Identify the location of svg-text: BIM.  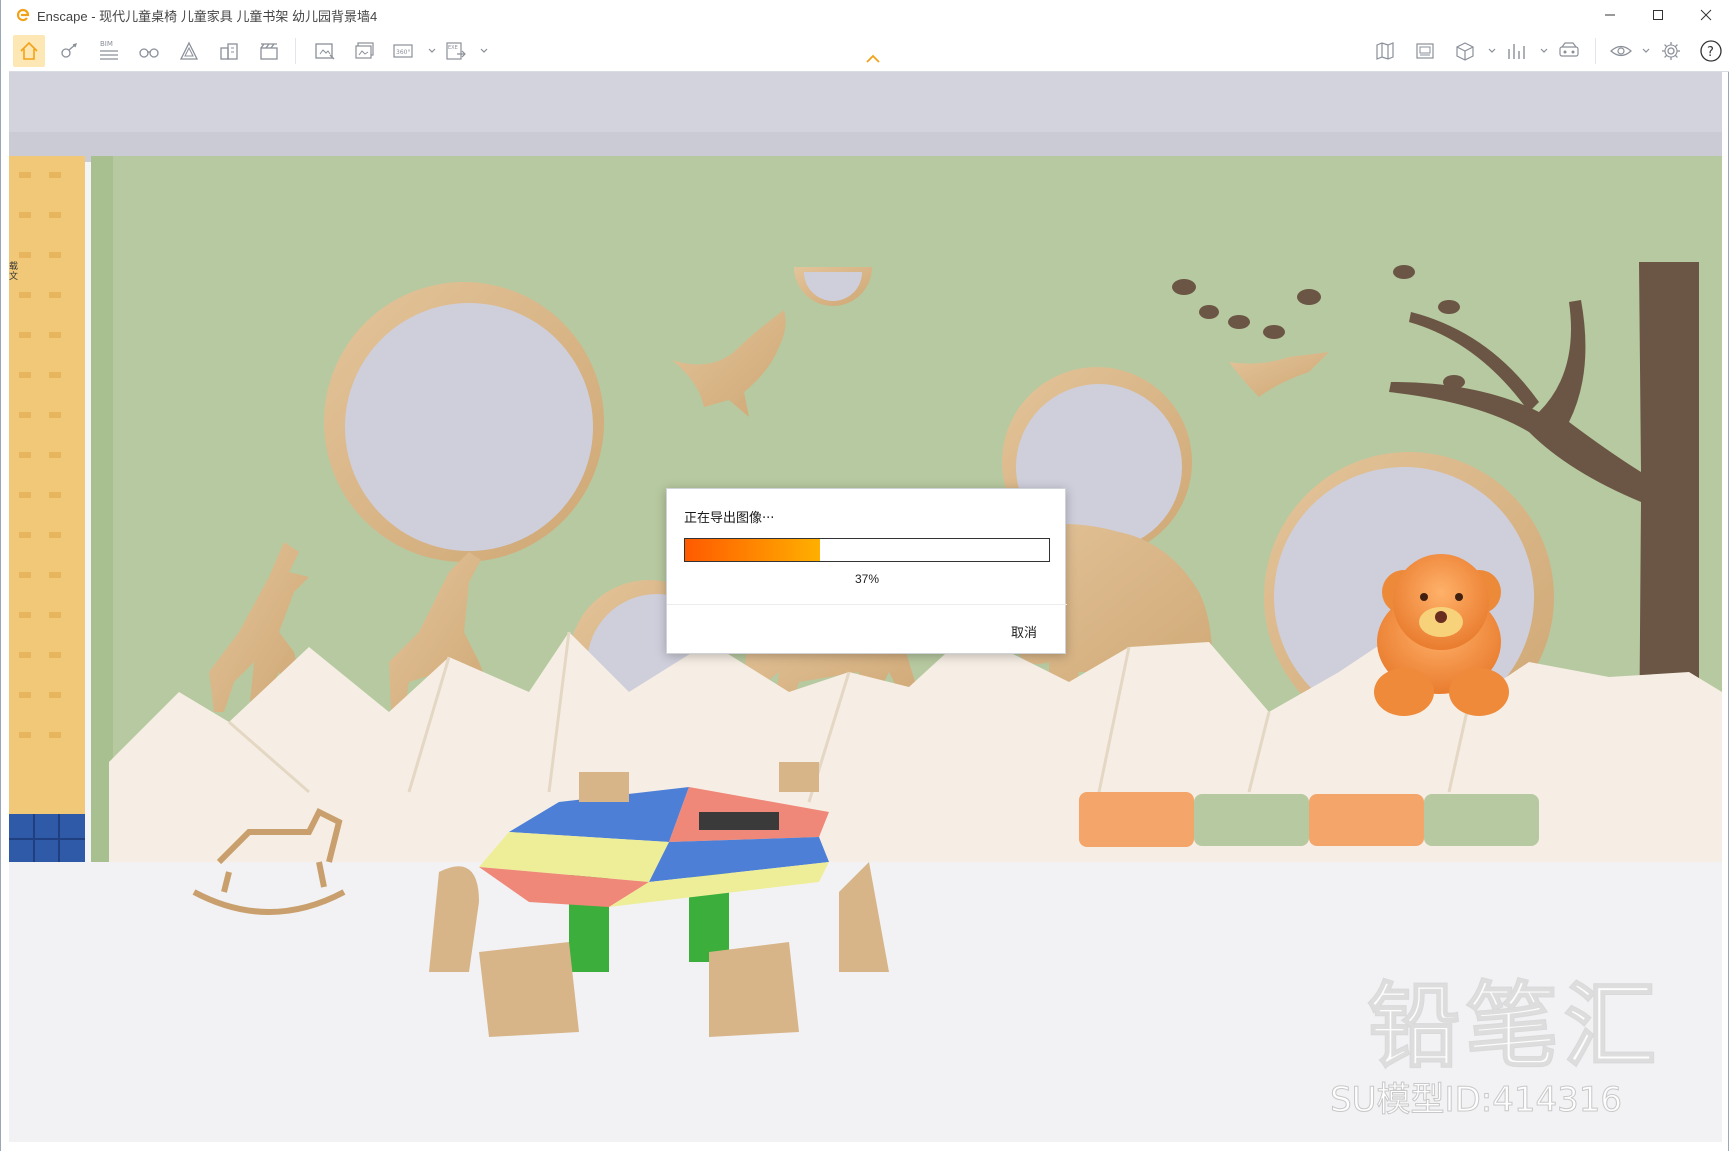
(106, 44).